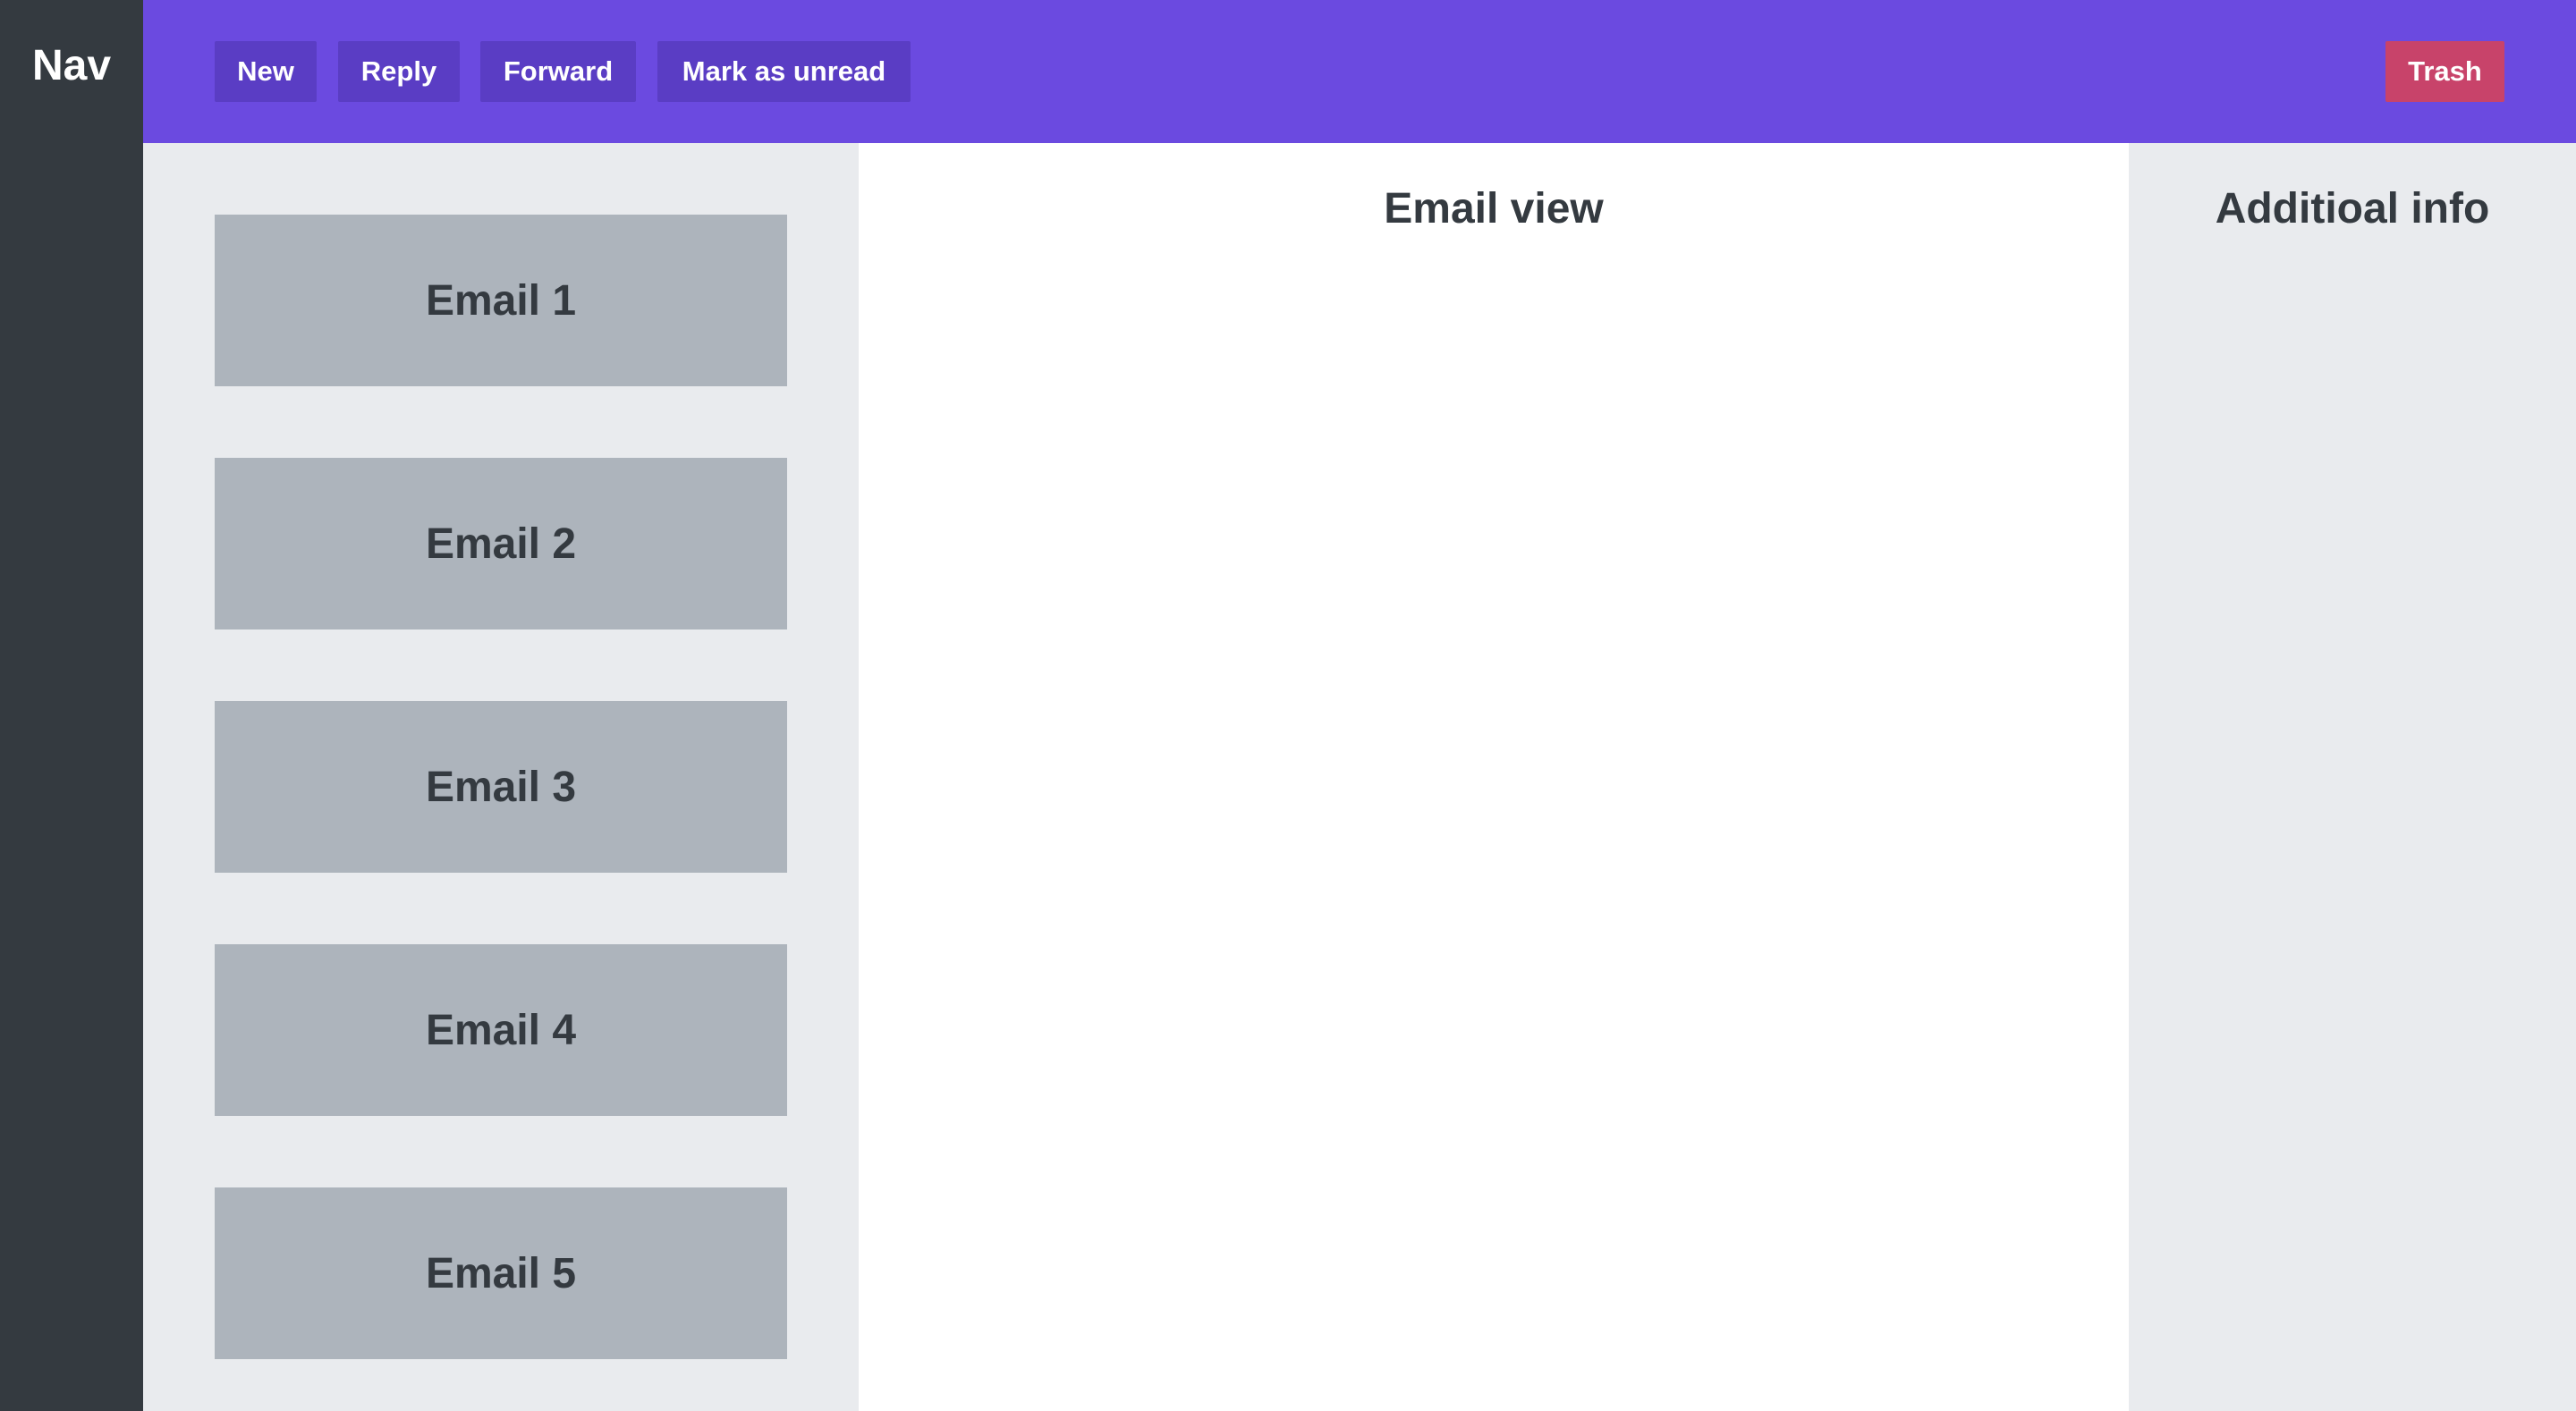  What do you see at coordinates (266, 71) in the screenshot?
I see `new-button: New` at bounding box center [266, 71].